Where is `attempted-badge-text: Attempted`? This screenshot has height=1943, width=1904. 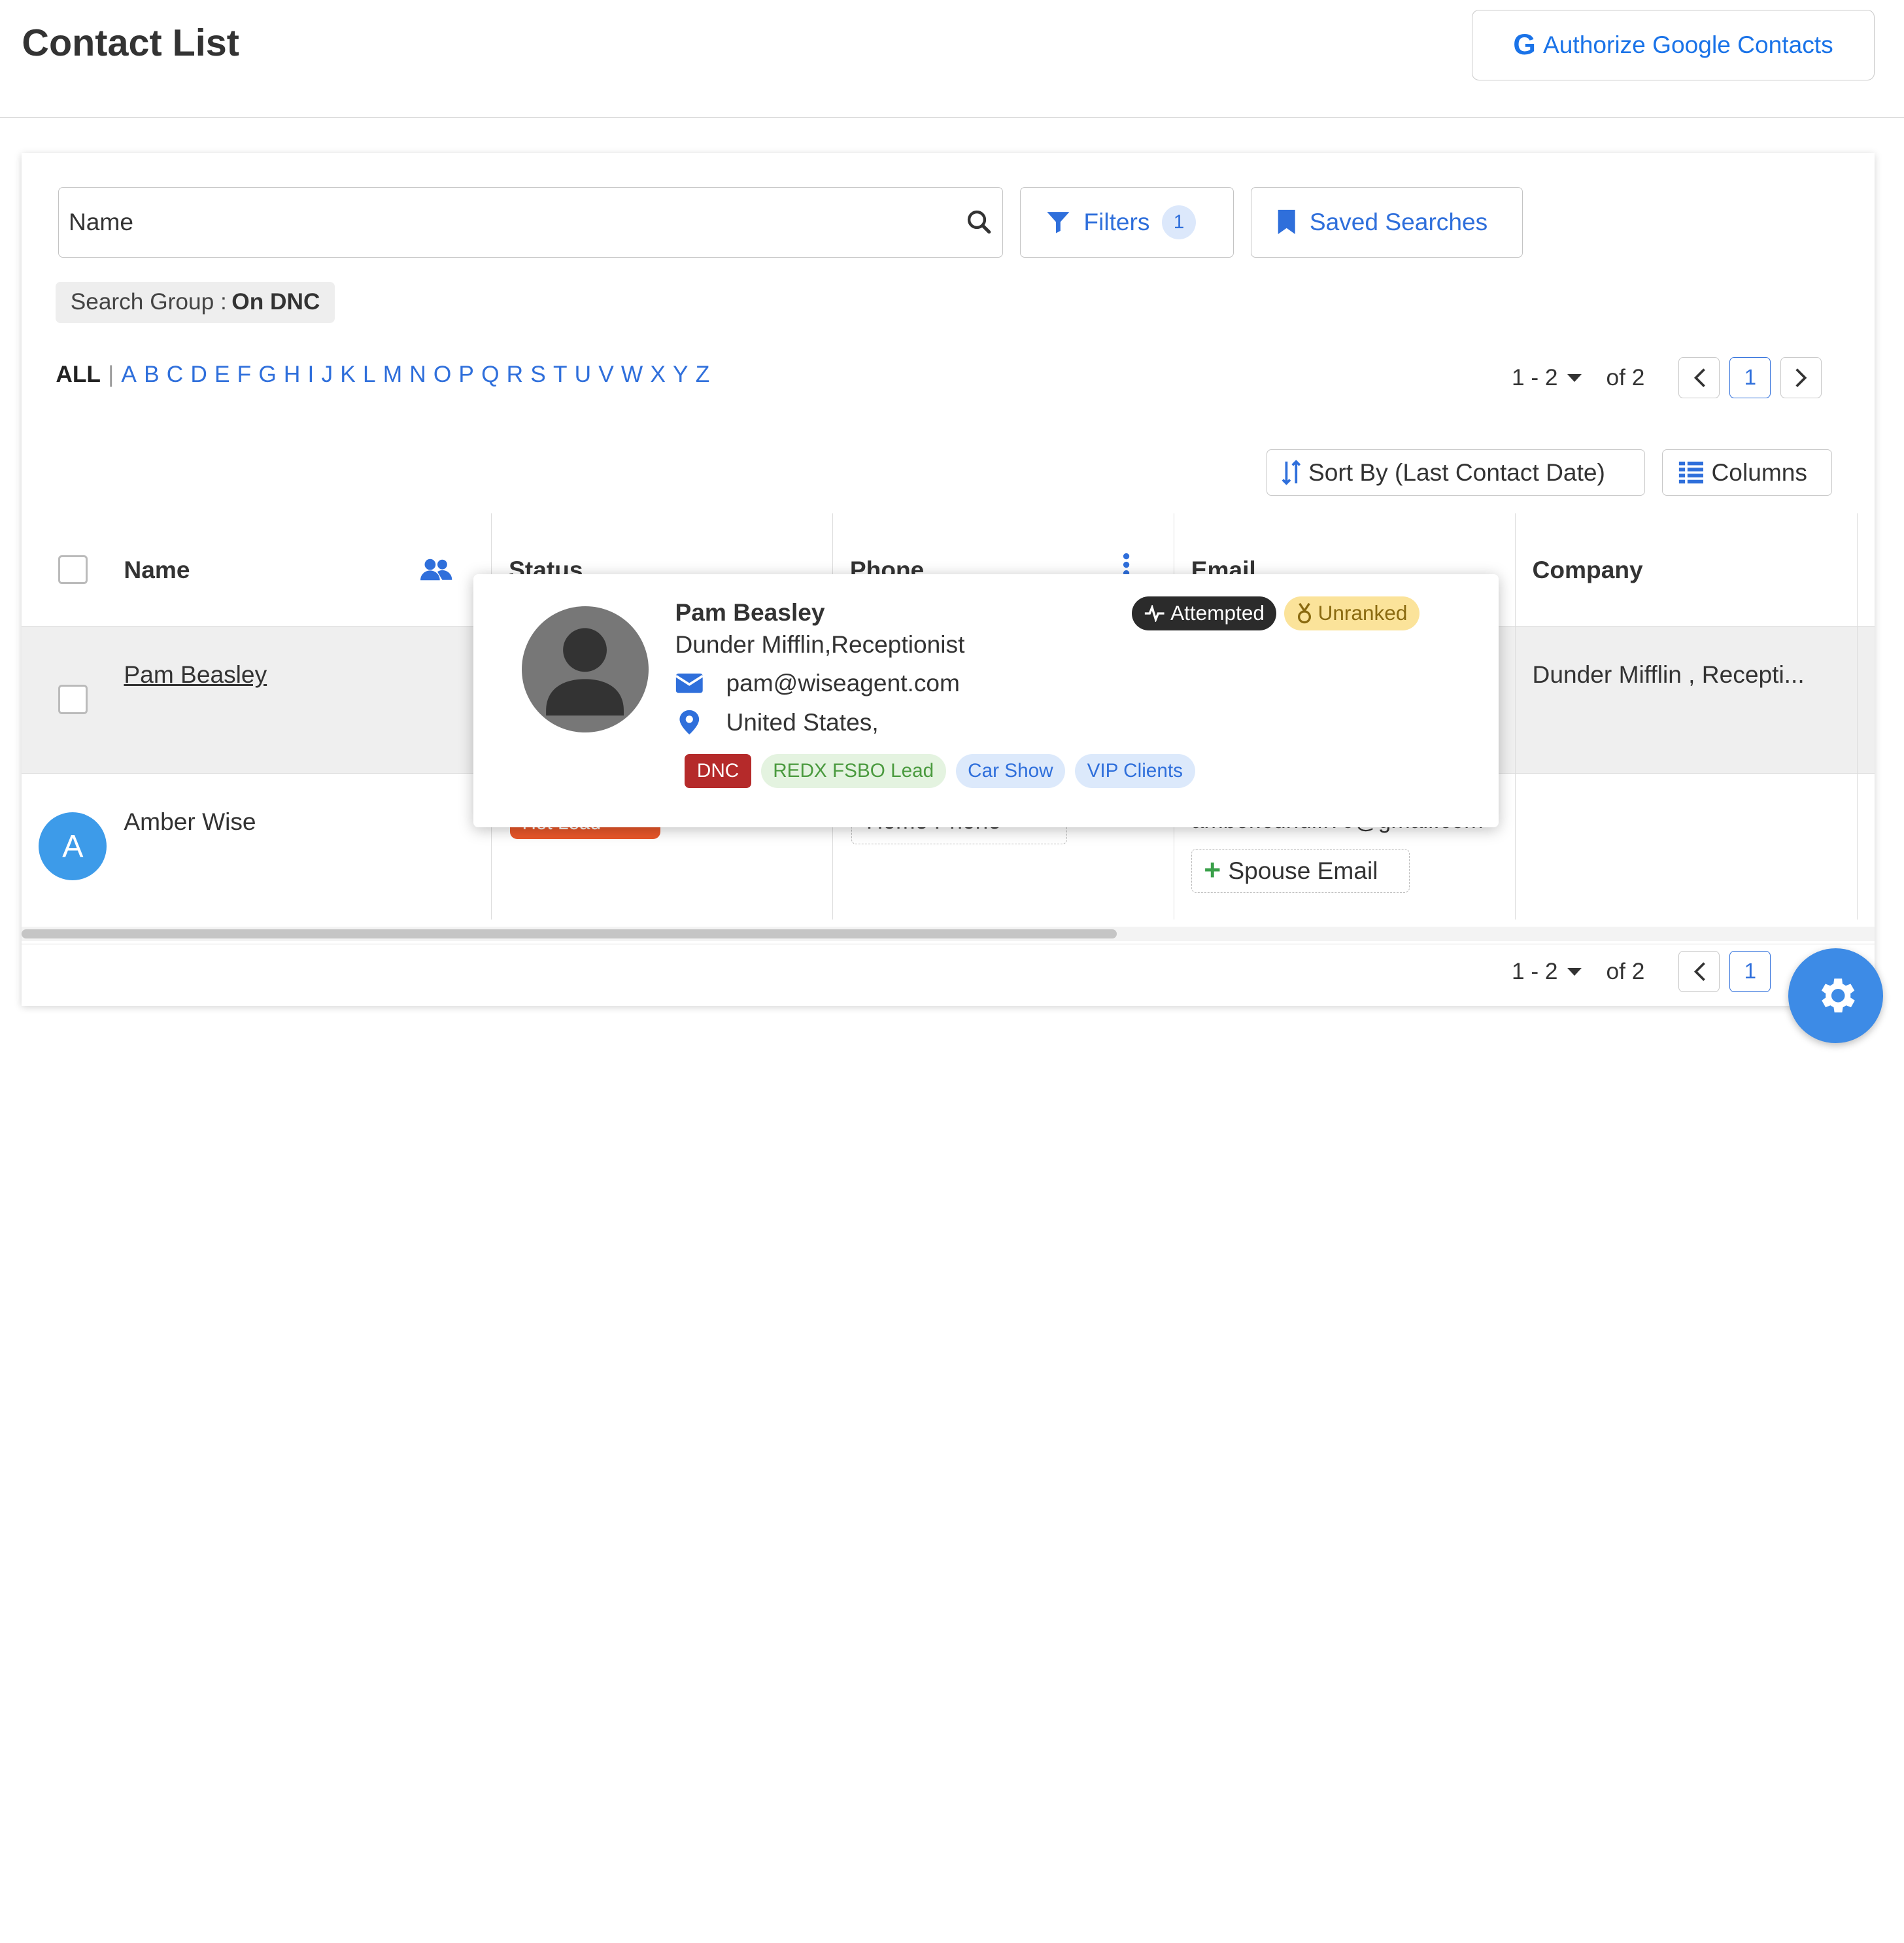
attempted-badge-text: Attempted is located at coordinates (1217, 613).